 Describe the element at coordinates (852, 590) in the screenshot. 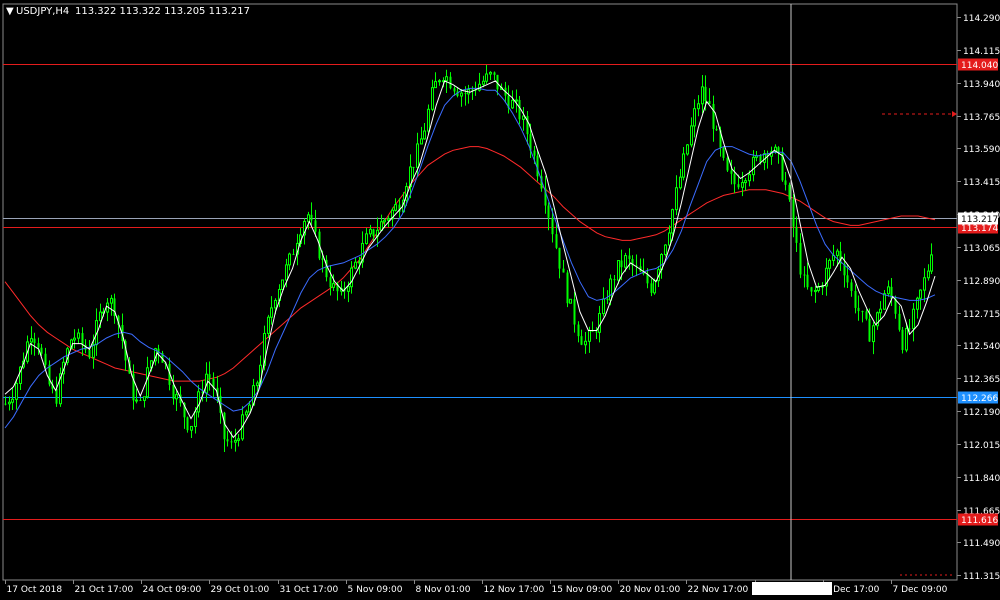

I see `x-tick-label: 4 Dec 17:00` at that location.